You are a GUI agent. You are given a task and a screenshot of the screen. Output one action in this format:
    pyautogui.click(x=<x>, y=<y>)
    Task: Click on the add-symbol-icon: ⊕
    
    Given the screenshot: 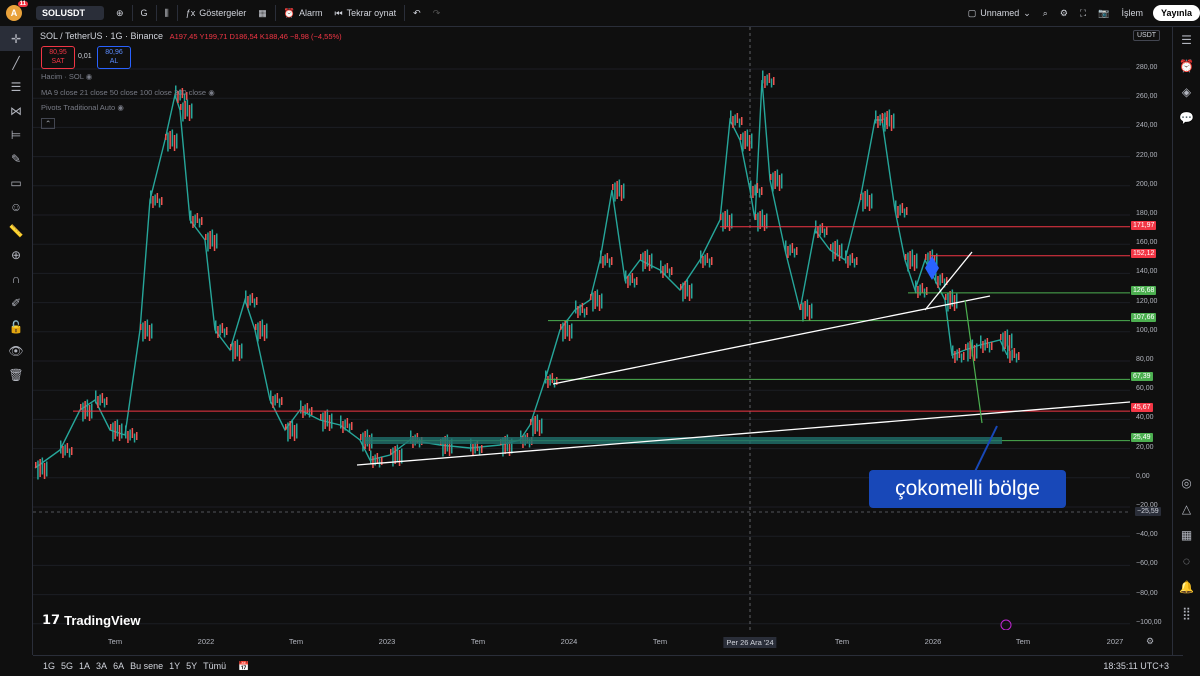 What is the action you would take?
    pyautogui.click(x=120, y=13)
    